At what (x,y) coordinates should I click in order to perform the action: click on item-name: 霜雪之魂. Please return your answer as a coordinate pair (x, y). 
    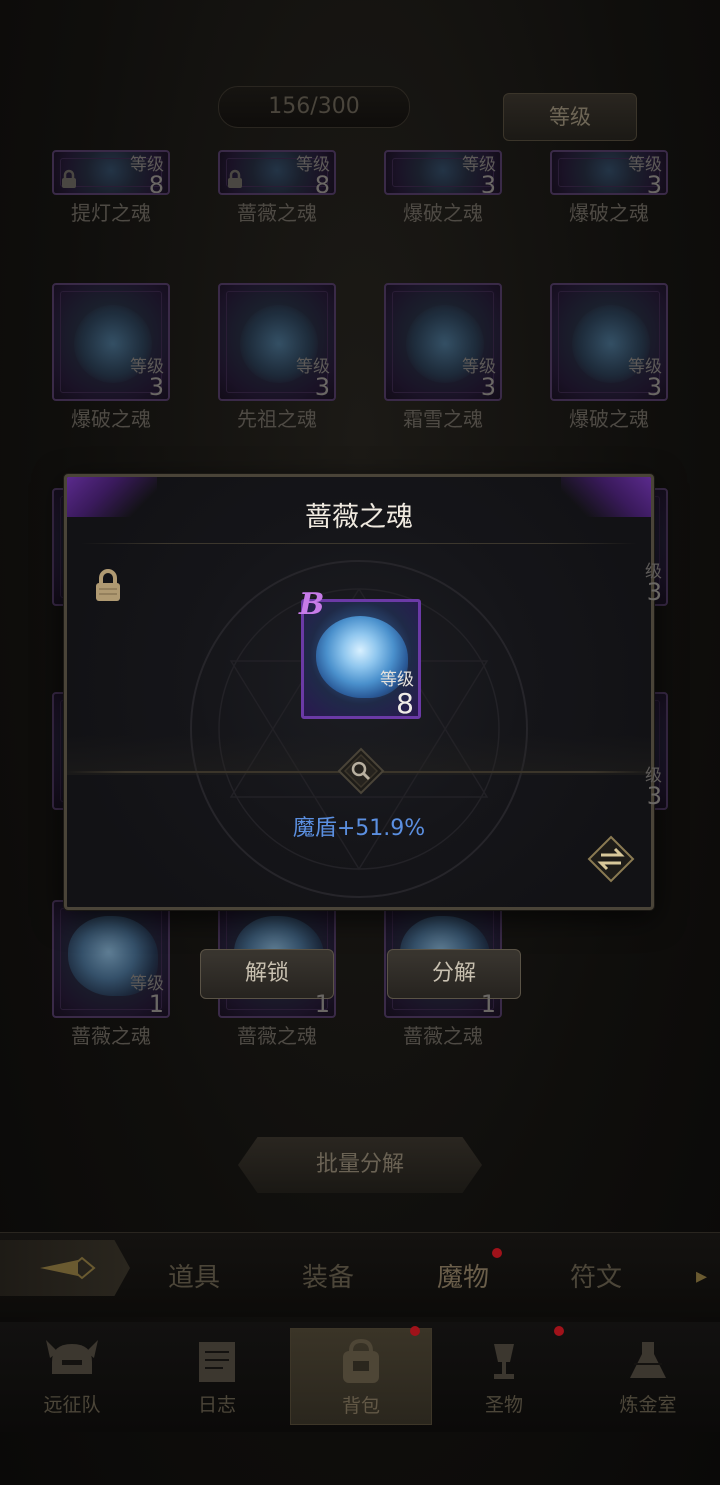
    Looking at the image, I should click on (443, 419).